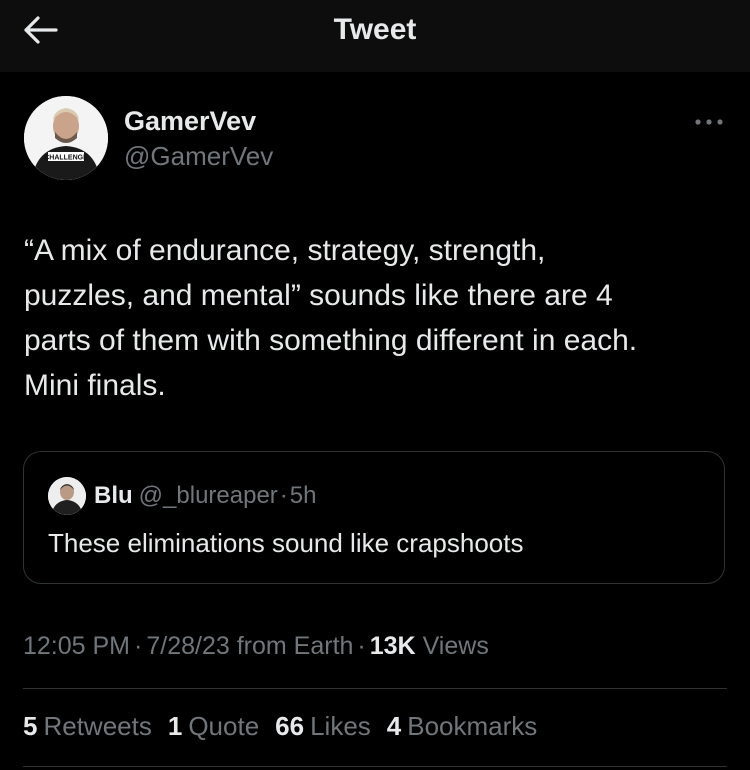 This screenshot has width=750, height=770. Describe the element at coordinates (187, 646) in the screenshot. I see `tweet-date: 7/28/23` at that location.